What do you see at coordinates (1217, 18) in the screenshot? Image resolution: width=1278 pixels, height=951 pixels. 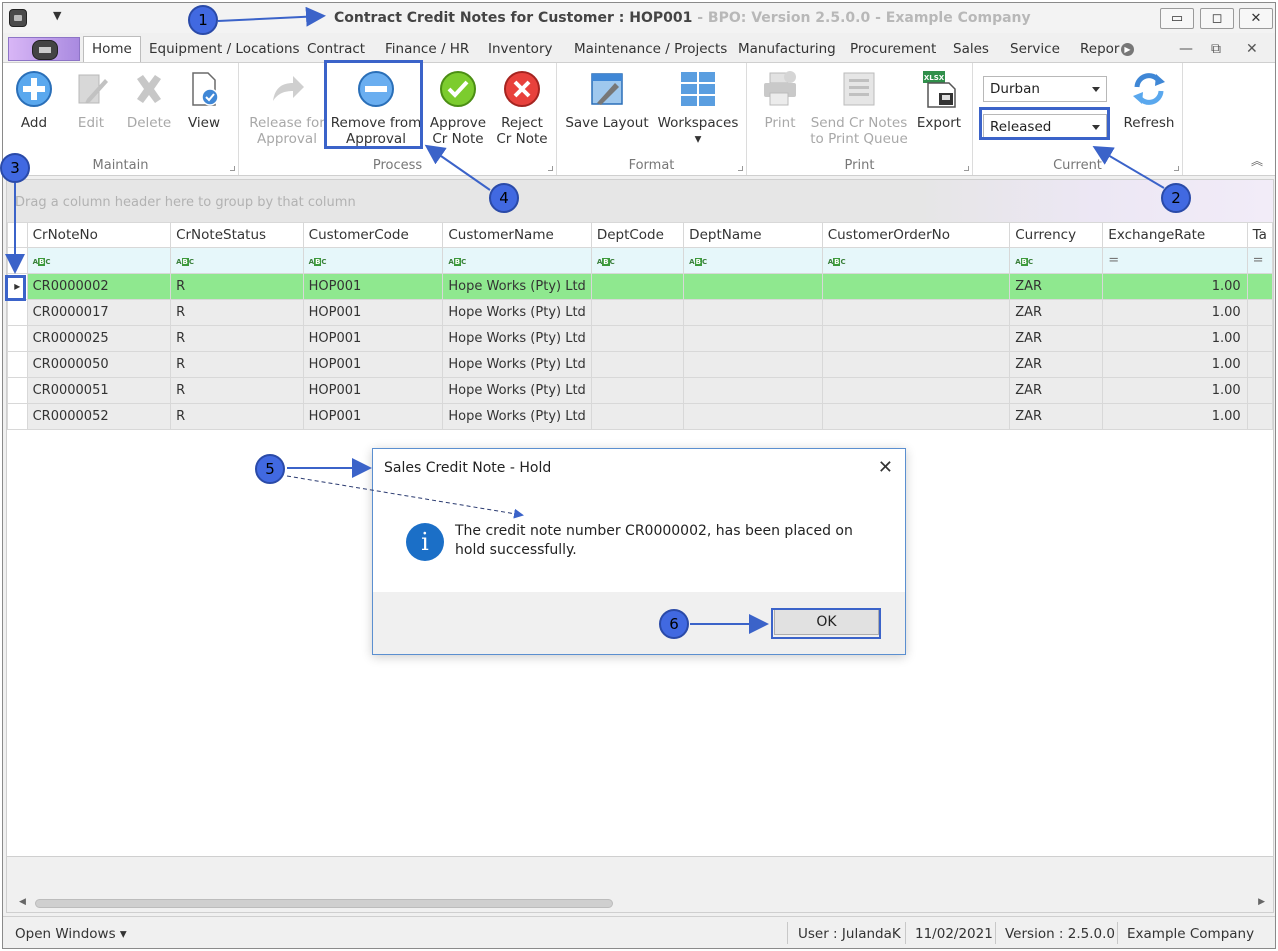 I see `maximize-button: ◻` at bounding box center [1217, 18].